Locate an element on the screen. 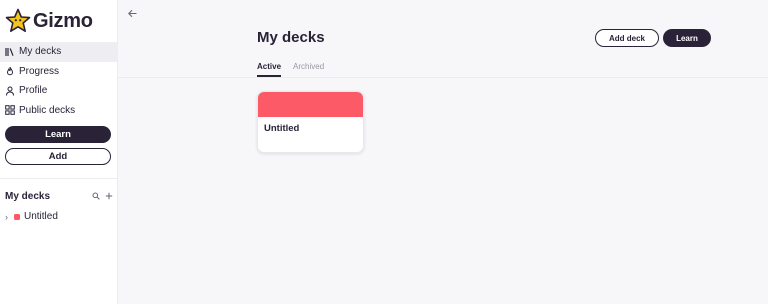 The image size is (768, 304). sidebar-add-button: Add is located at coordinates (58, 156).